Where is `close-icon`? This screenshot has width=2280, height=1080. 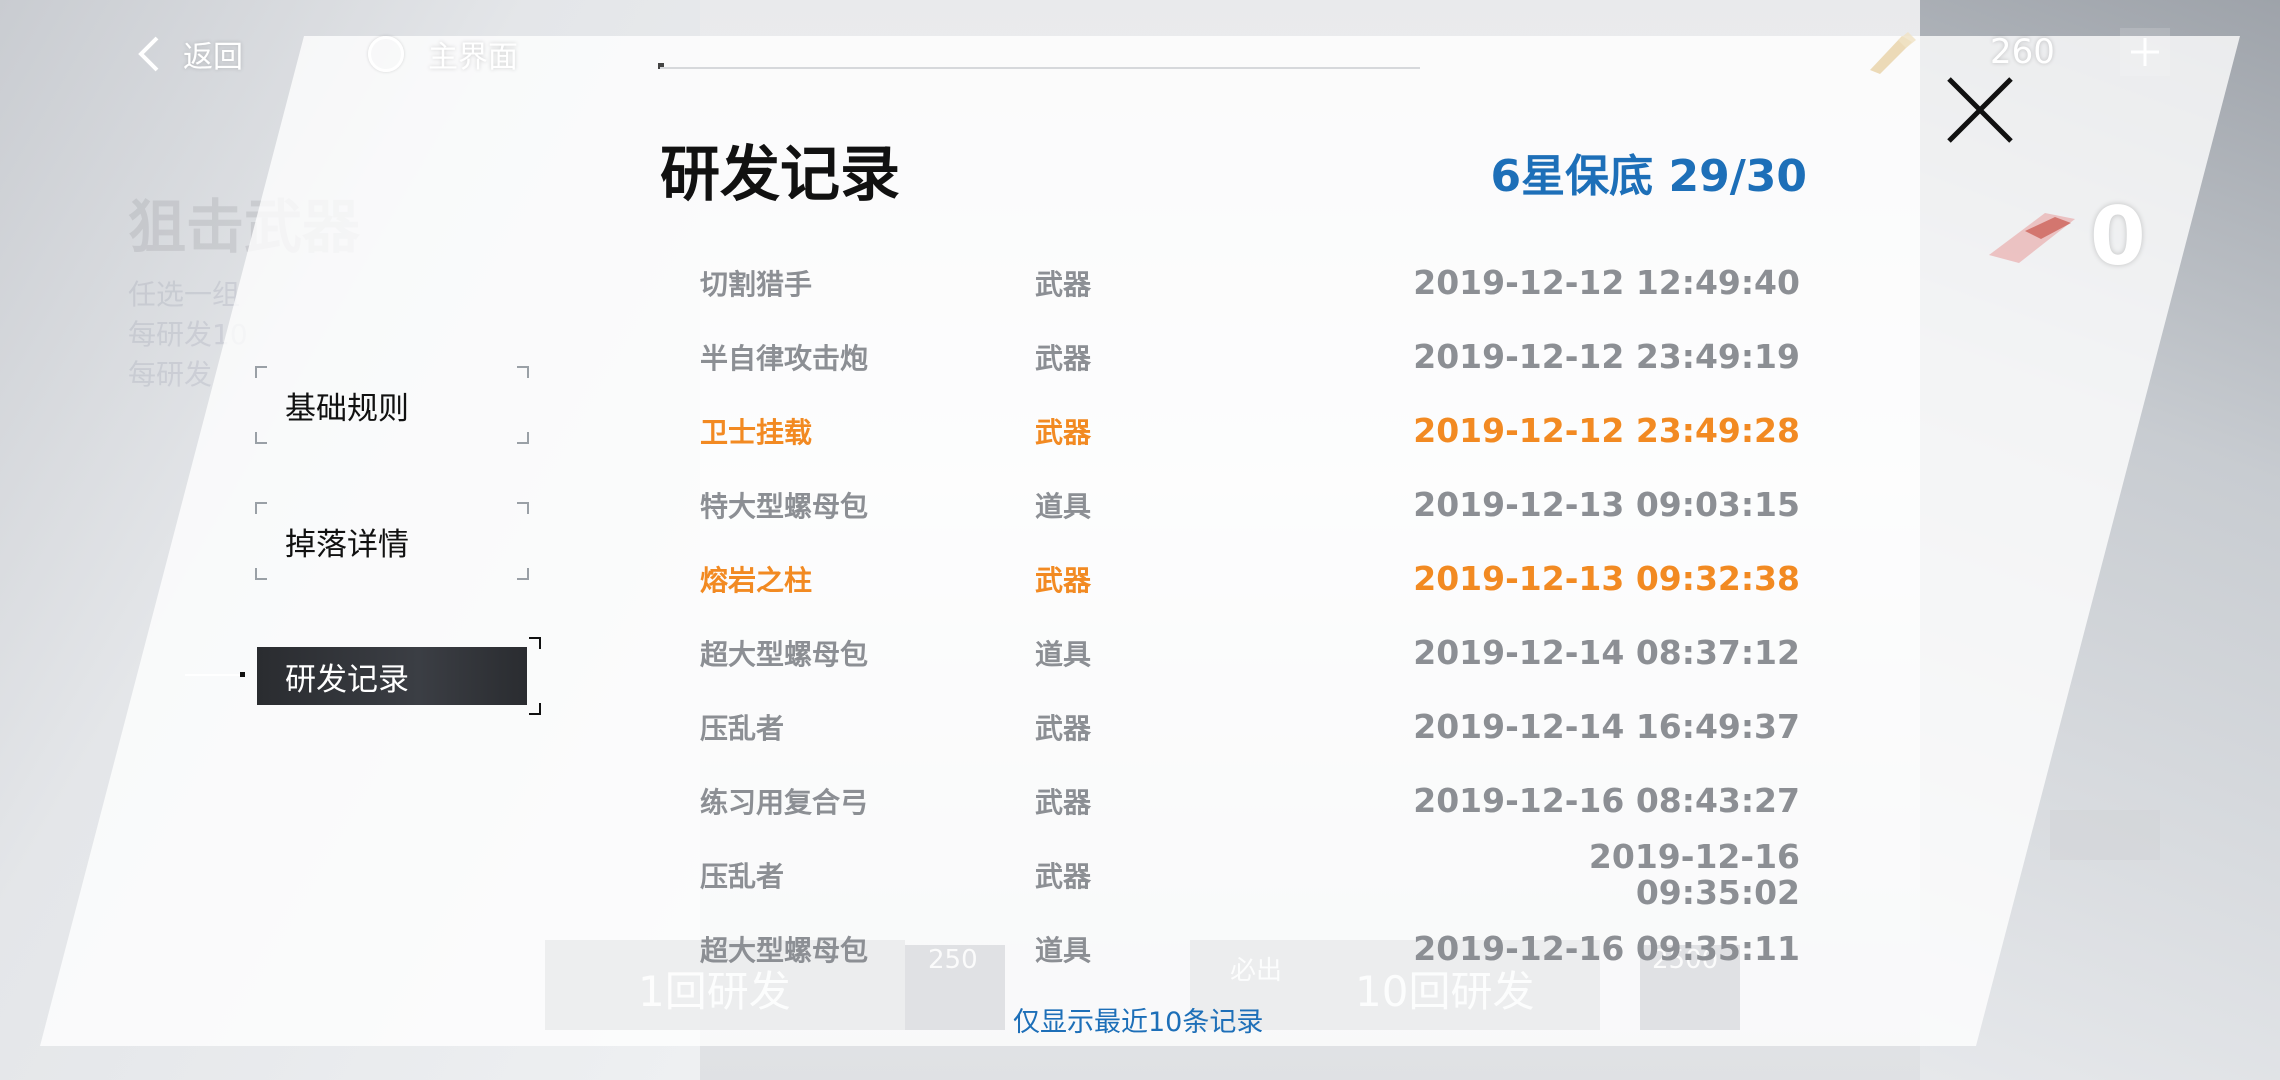 close-icon is located at coordinates (1980, 110).